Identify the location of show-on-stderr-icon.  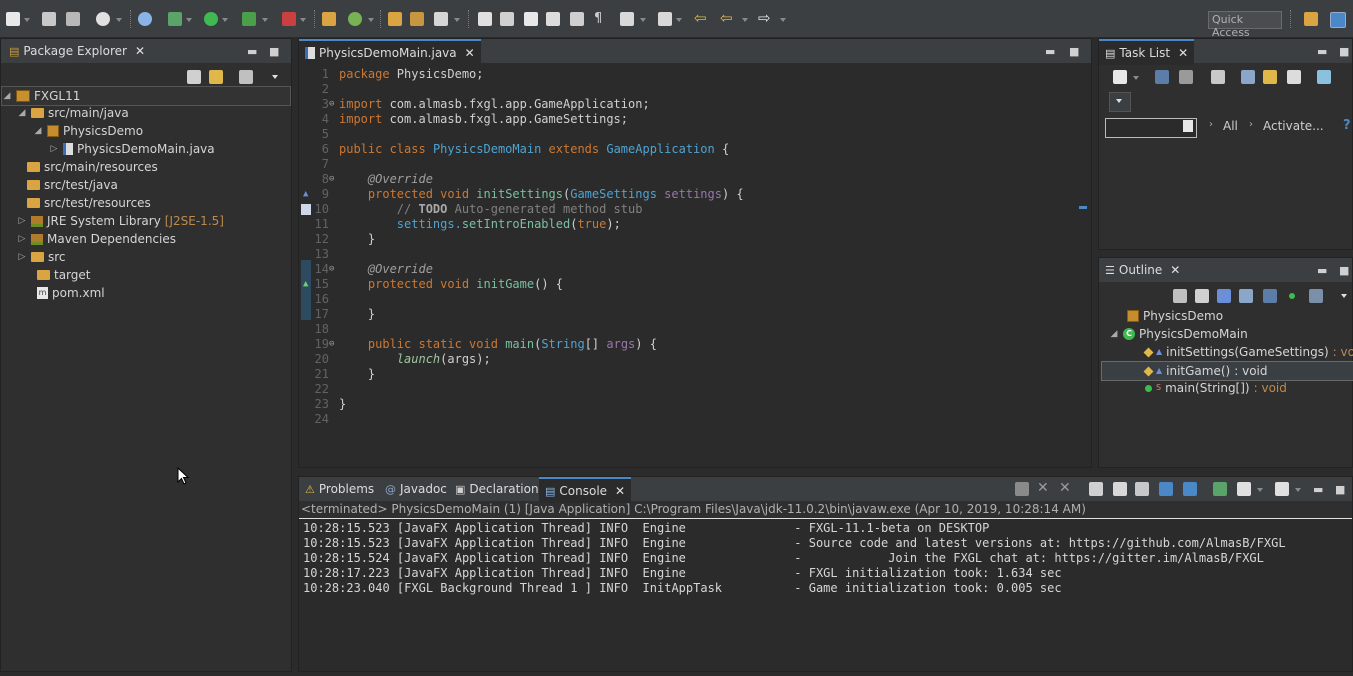
(1190, 489).